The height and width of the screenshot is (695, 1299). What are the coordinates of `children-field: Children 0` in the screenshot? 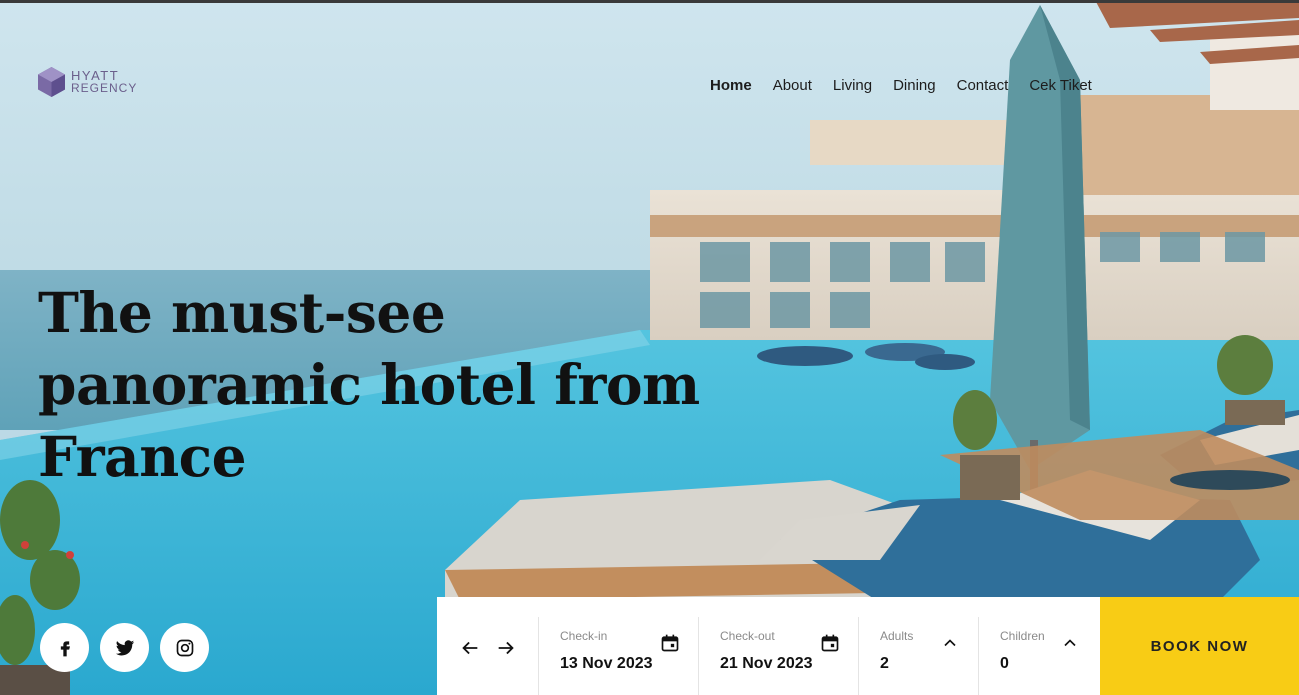 It's located at (1038, 656).